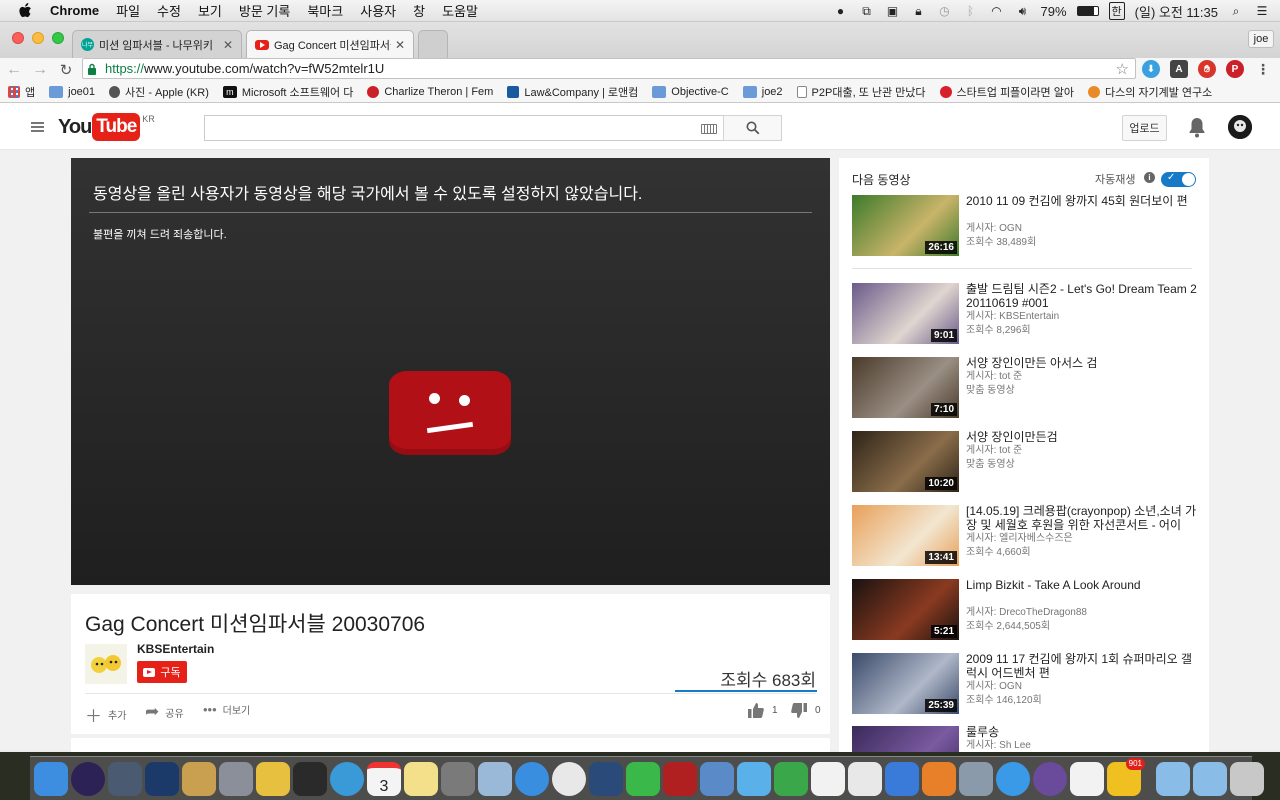  Describe the element at coordinates (919, 11) in the screenshot. I see `lock-status-icon: 🔒︎` at that location.